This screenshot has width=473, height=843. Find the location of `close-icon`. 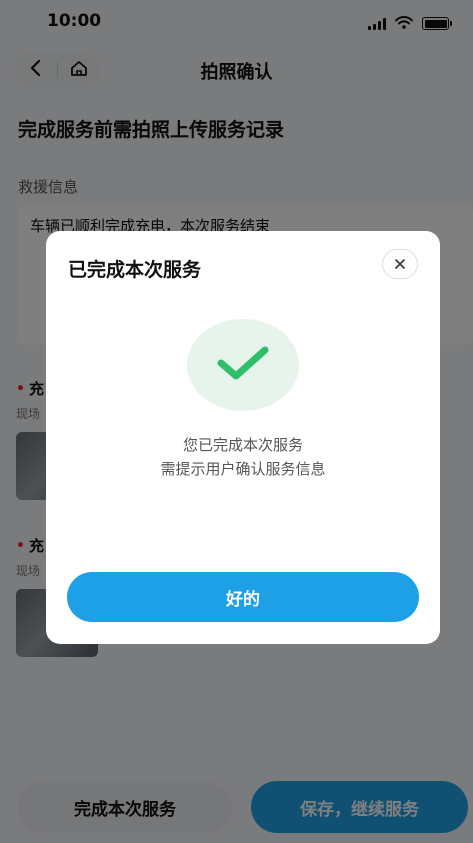

close-icon is located at coordinates (400, 264).